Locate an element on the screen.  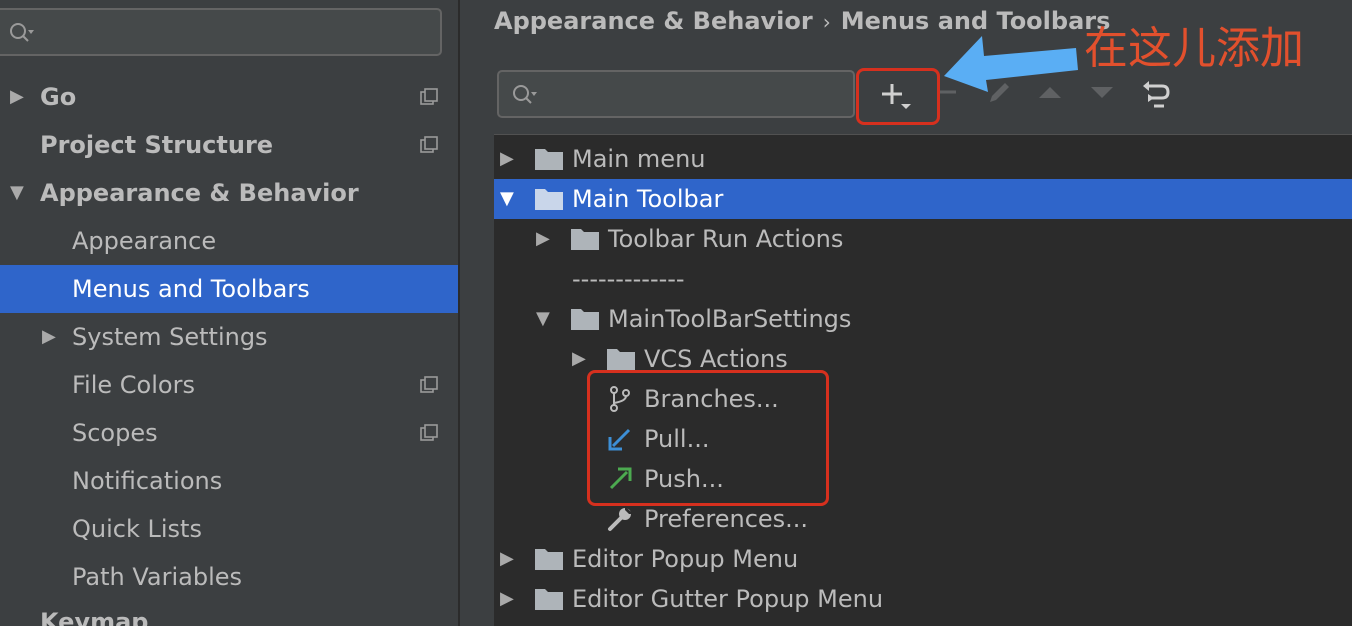
tree-row-label: Editor Popup Menu is located at coordinates (685, 559).